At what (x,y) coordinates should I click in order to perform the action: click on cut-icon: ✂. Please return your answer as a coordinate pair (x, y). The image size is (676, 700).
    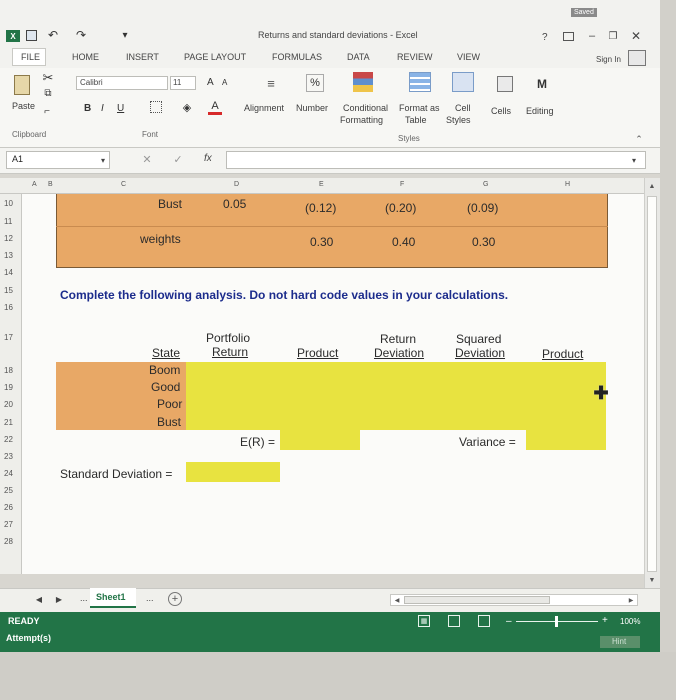
    Looking at the image, I should click on (48, 78).